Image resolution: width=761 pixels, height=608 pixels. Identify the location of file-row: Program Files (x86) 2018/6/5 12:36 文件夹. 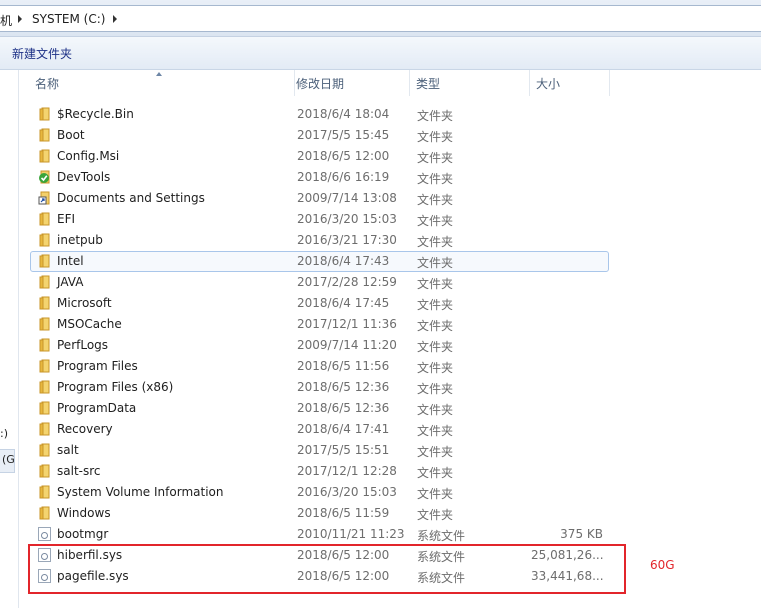
(390, 387).